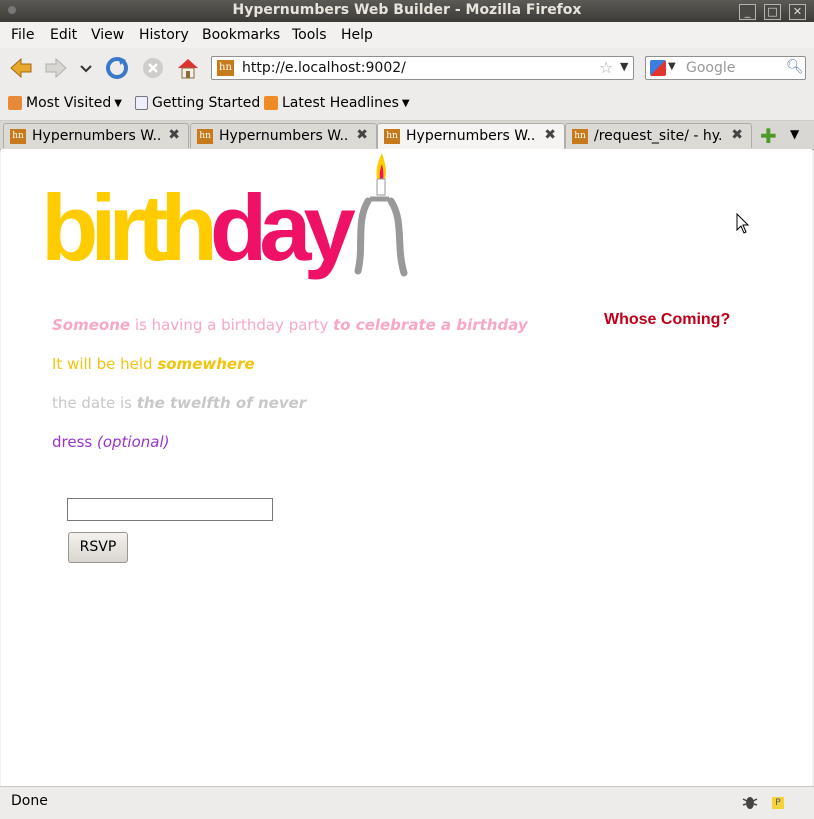 The width and height of the screenshot is (814, 819). I want to click on tab-hypernumbers-3-active: hn Hypernumbers W... ✖, so click(471, 136).